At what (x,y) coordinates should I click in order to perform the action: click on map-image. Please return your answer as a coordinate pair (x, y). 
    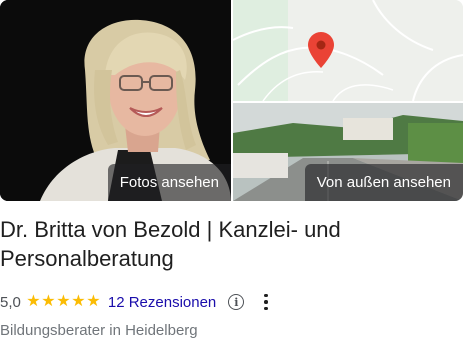
    Looking at the image, I should click on (348, 50).